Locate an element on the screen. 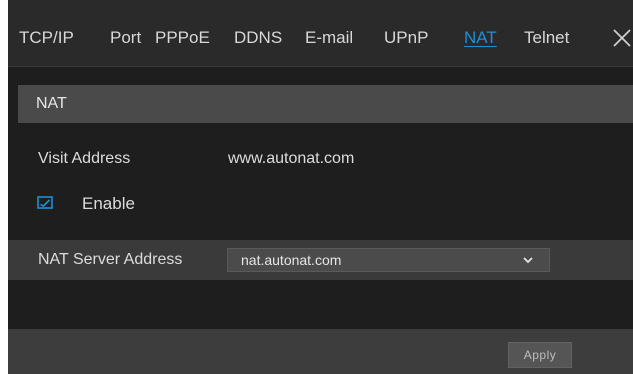  chevron-down-icon is located at coordinates (528, 260).